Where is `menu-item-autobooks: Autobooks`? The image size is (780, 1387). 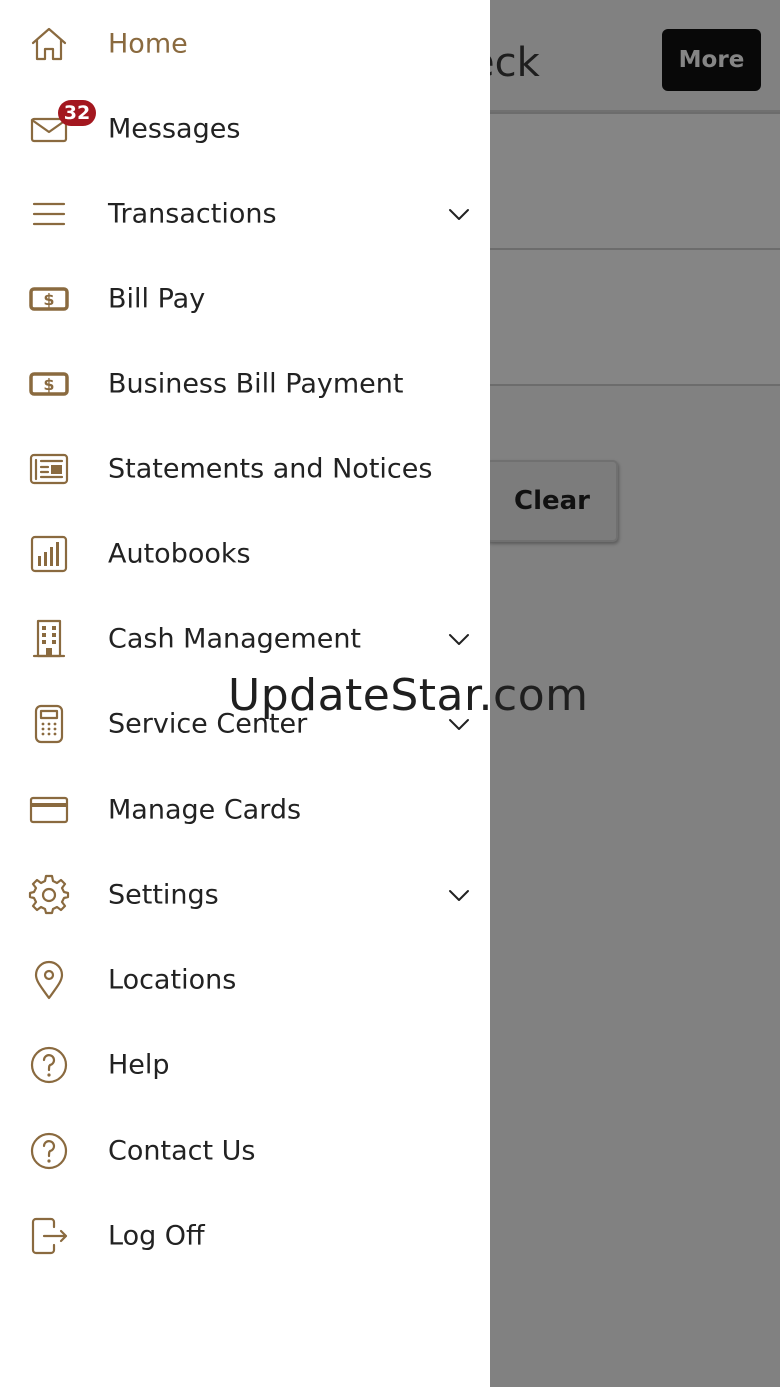
menu-item-autobooks: Autobooks is located at coordinates (245, 553).